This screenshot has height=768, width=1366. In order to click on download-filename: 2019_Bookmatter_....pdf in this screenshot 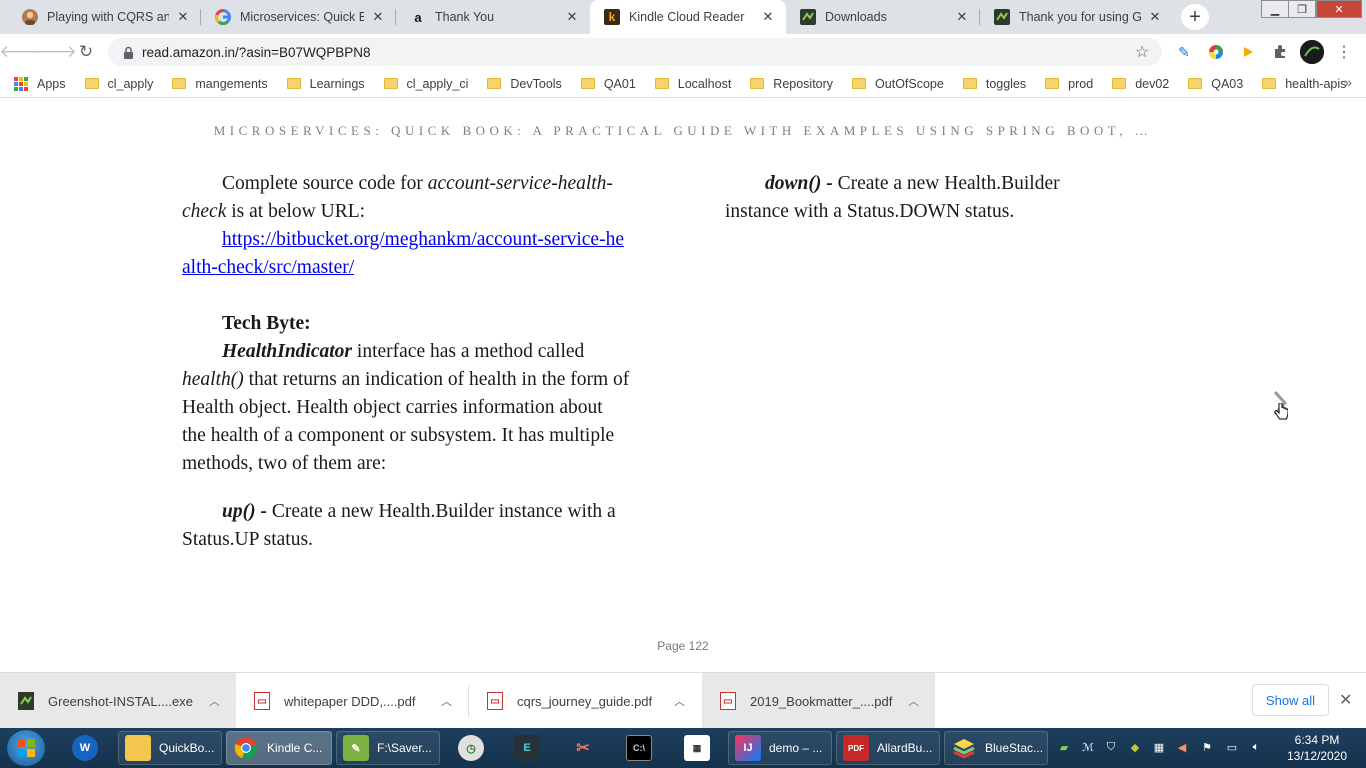, I will do `click(821, 701)`.